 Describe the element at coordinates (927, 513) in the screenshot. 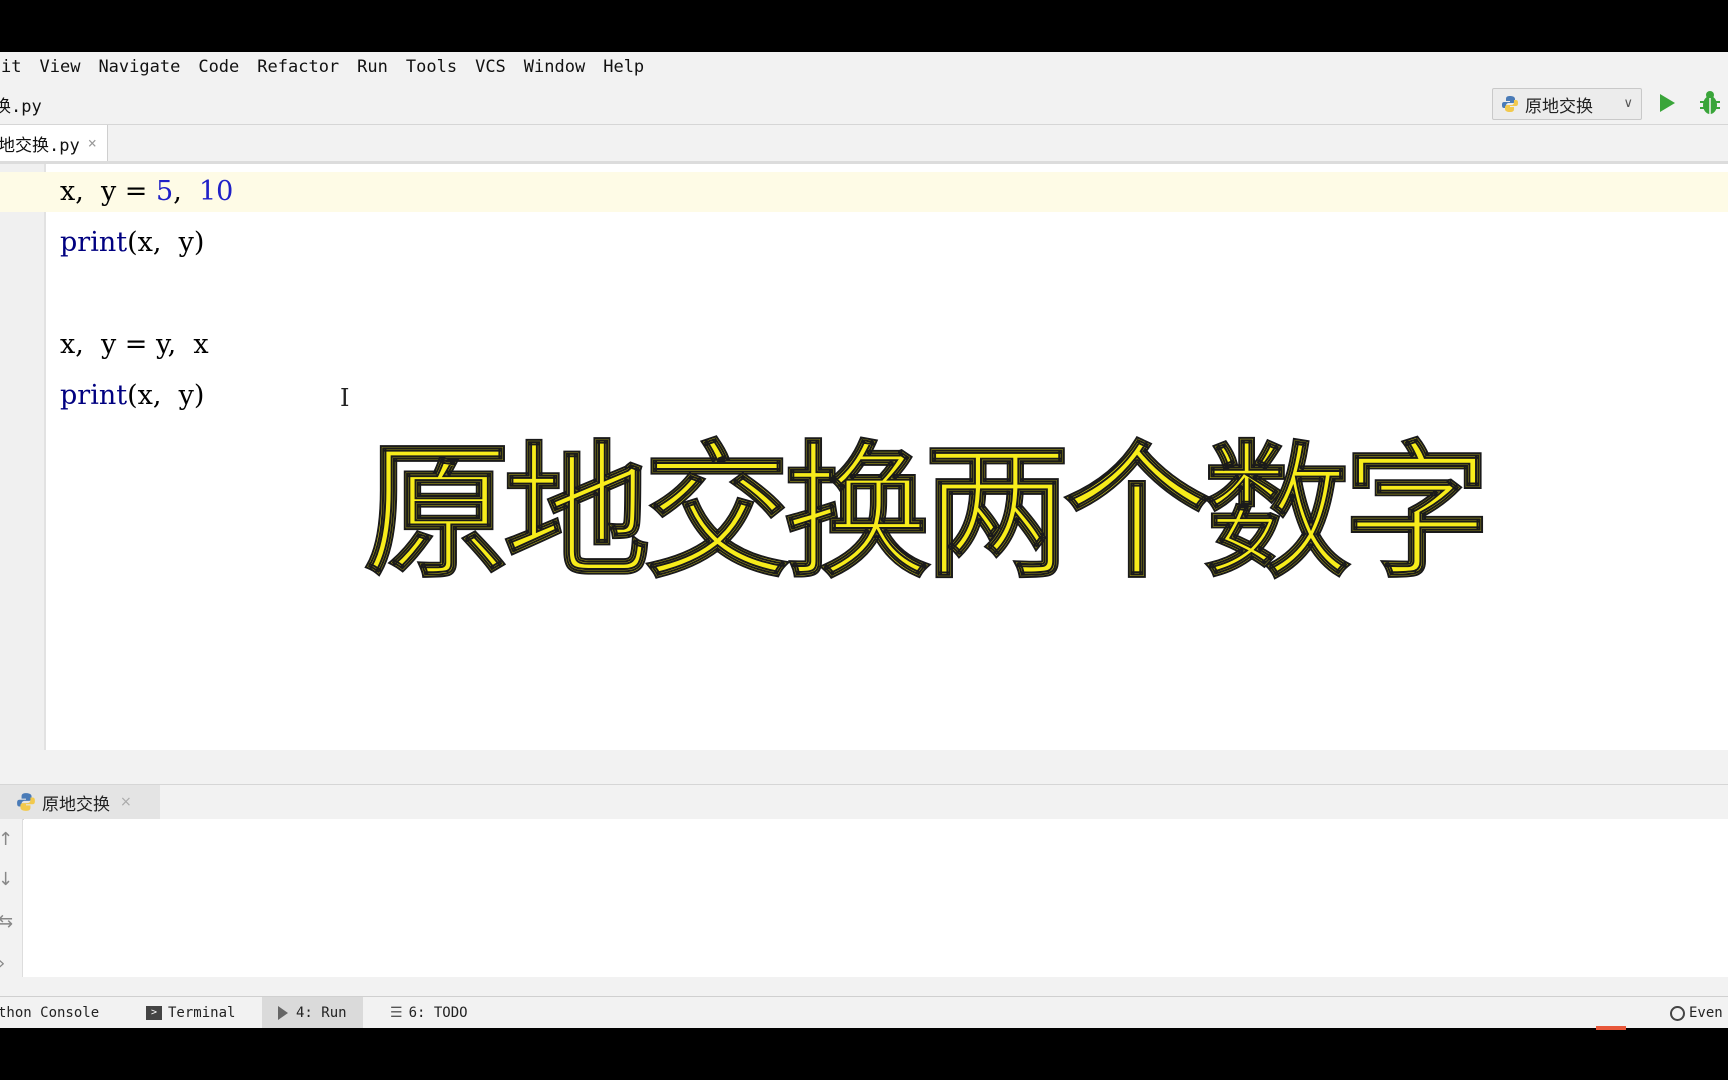

I see `video-title-overlay: 原地交换两个数字` at that location.